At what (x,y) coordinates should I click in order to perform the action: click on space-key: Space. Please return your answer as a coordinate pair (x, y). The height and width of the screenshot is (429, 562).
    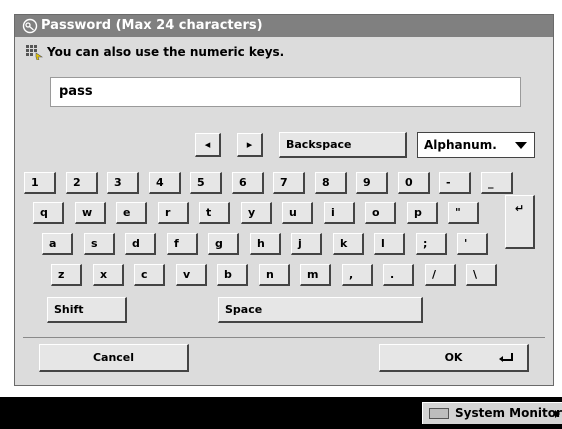
    Looking at the image, I should click on (320, 310).